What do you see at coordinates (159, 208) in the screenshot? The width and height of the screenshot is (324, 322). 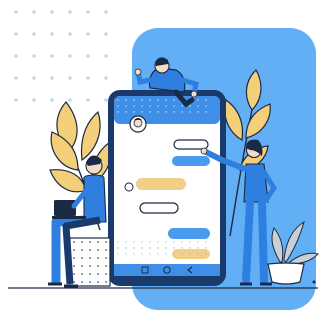 I see `bubble-outline` at bounding box center [159, 208].